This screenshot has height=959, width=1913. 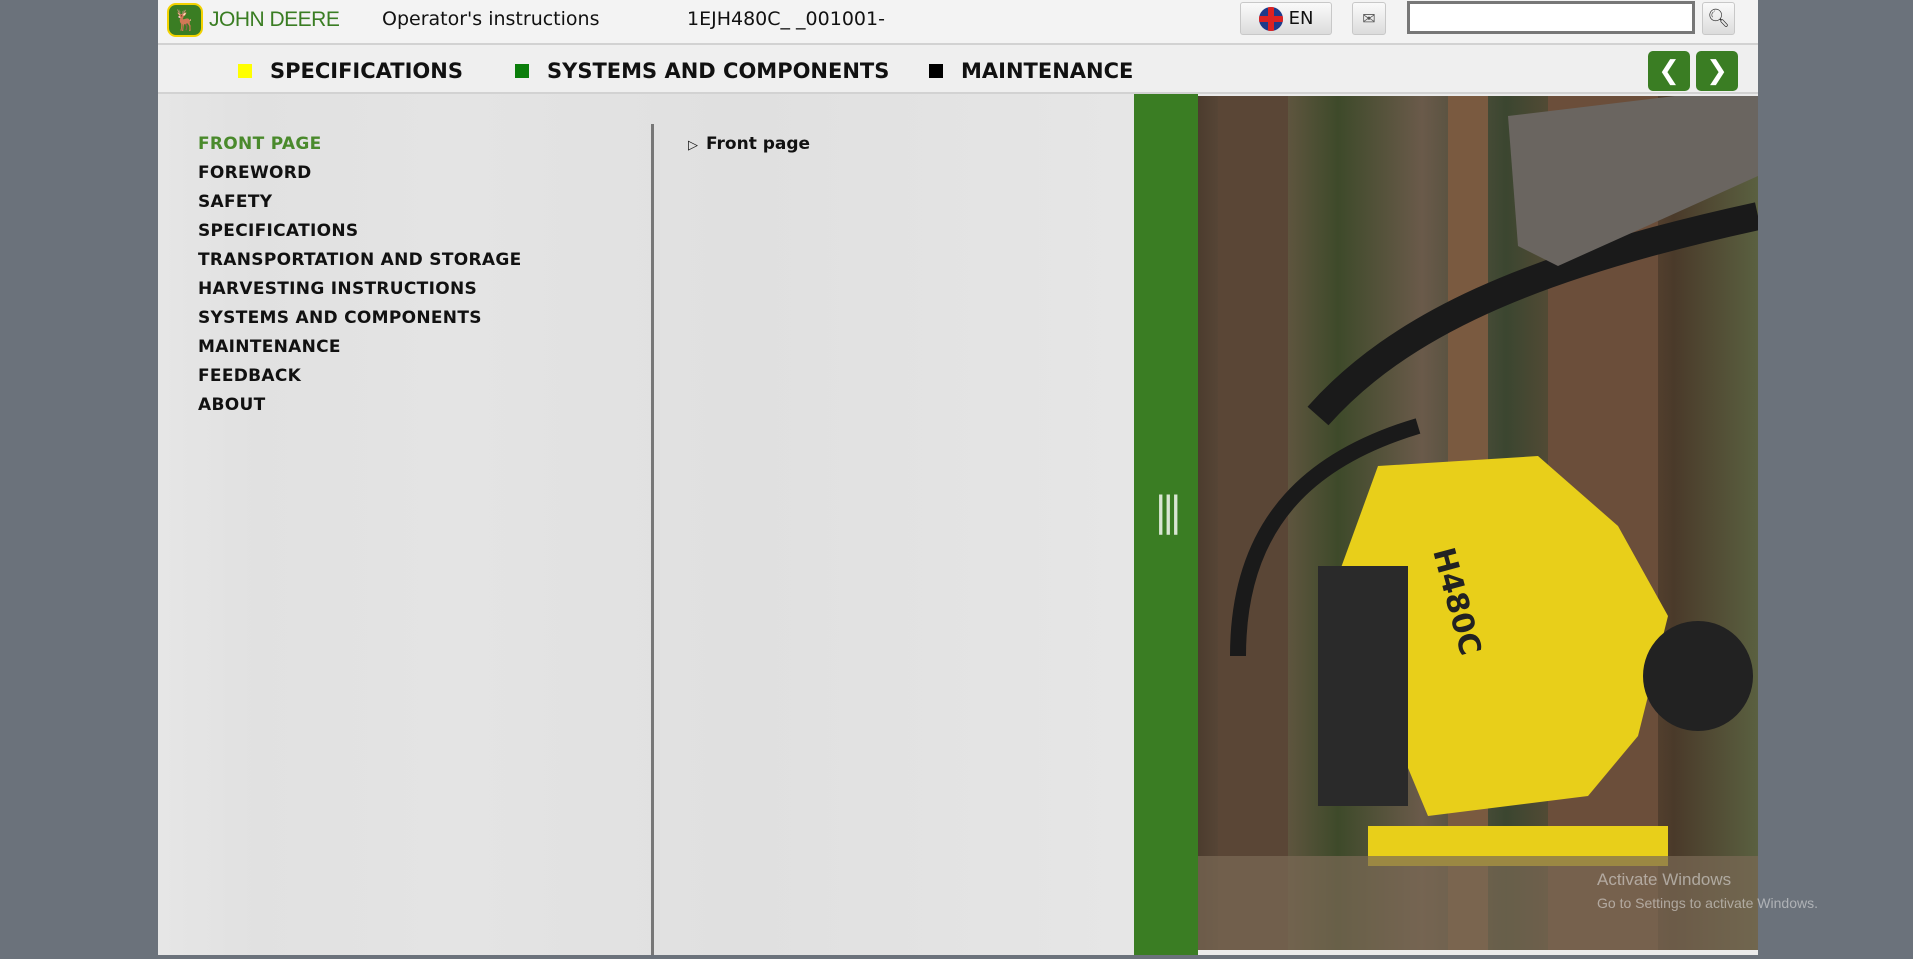 I want to click on search-icon: 🔍︎, so click(x=1718, y=18).